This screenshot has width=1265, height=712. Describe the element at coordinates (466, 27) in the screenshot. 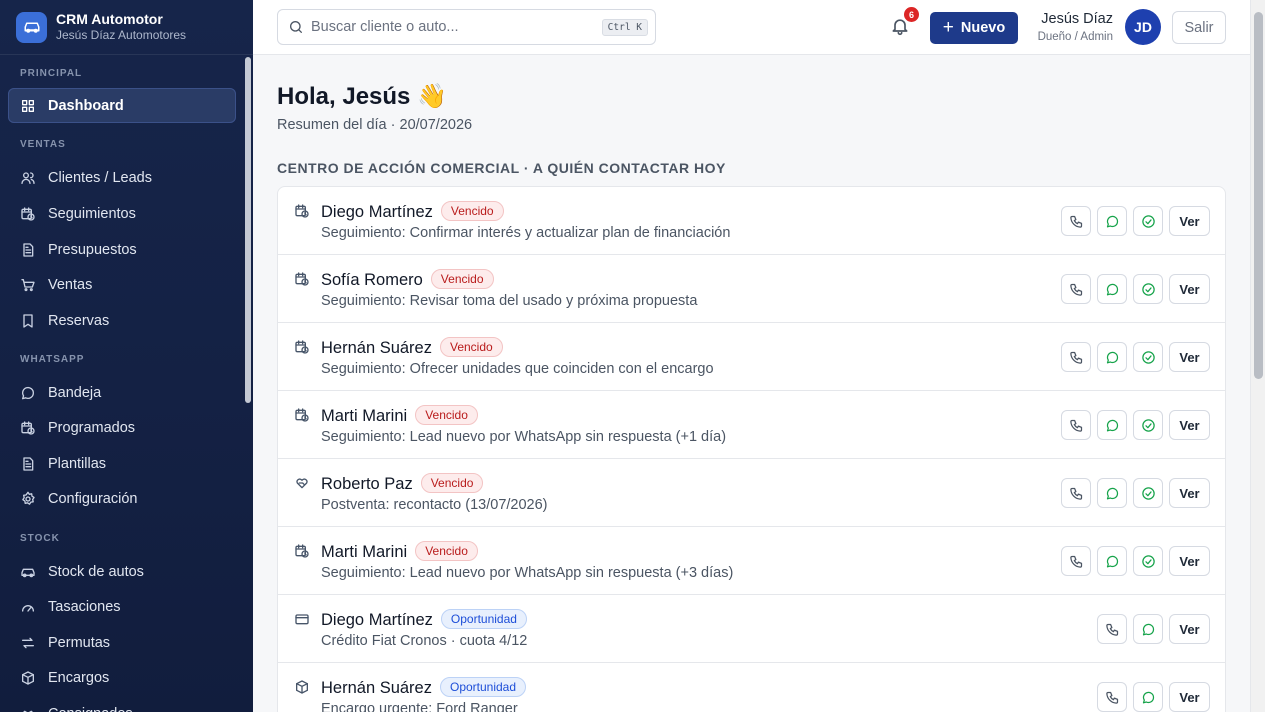

I see `search-input: Buscar cliente o auto... Ctrl K` at that location.